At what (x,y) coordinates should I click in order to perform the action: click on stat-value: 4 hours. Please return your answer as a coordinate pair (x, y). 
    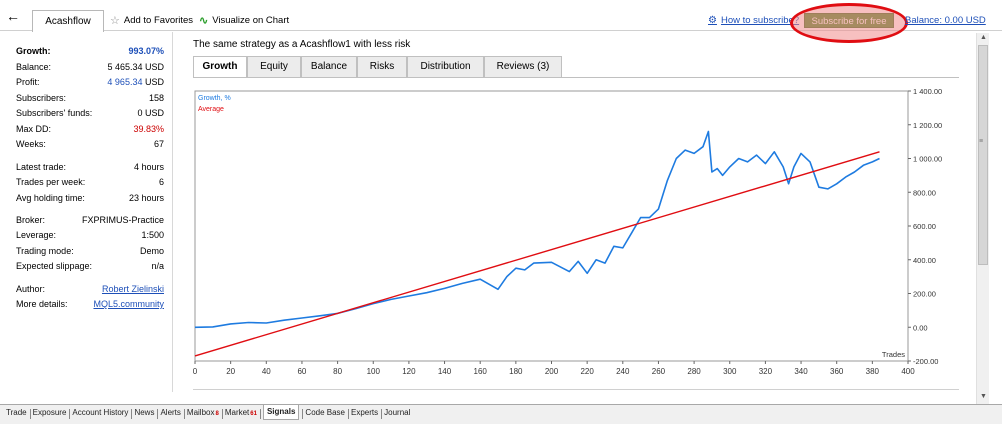
    Looking at the image, I should click on (148, 167).